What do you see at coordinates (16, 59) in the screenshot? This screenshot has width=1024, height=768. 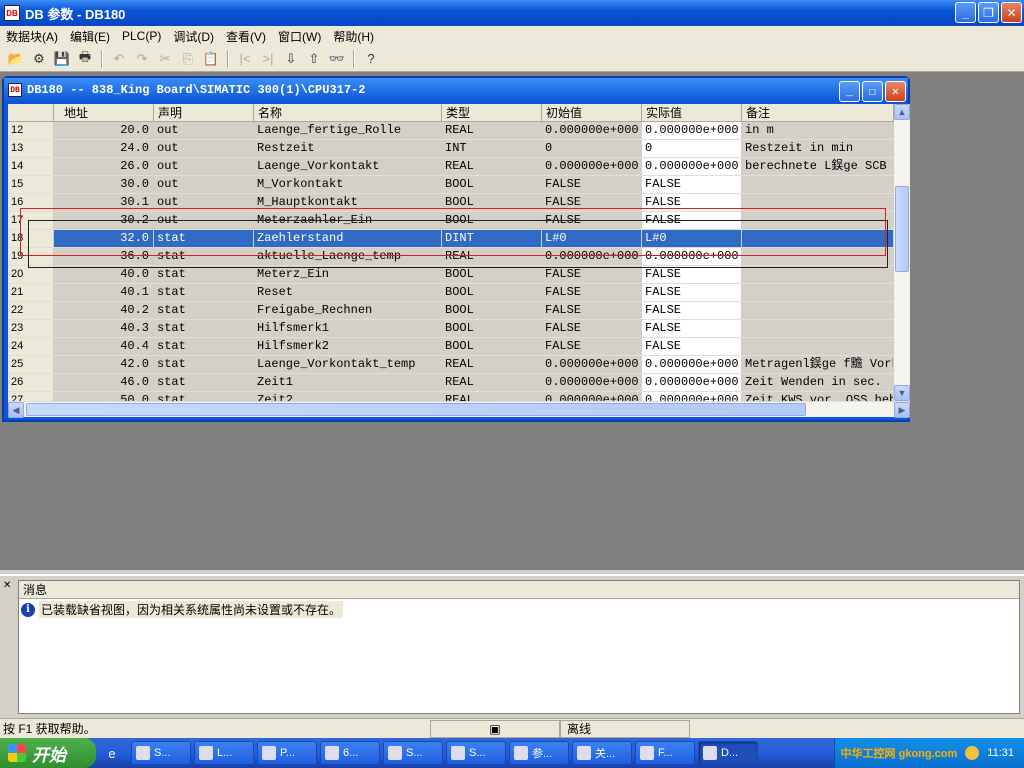 I see `open-icon: 📂` at bounding box center [16, 59].